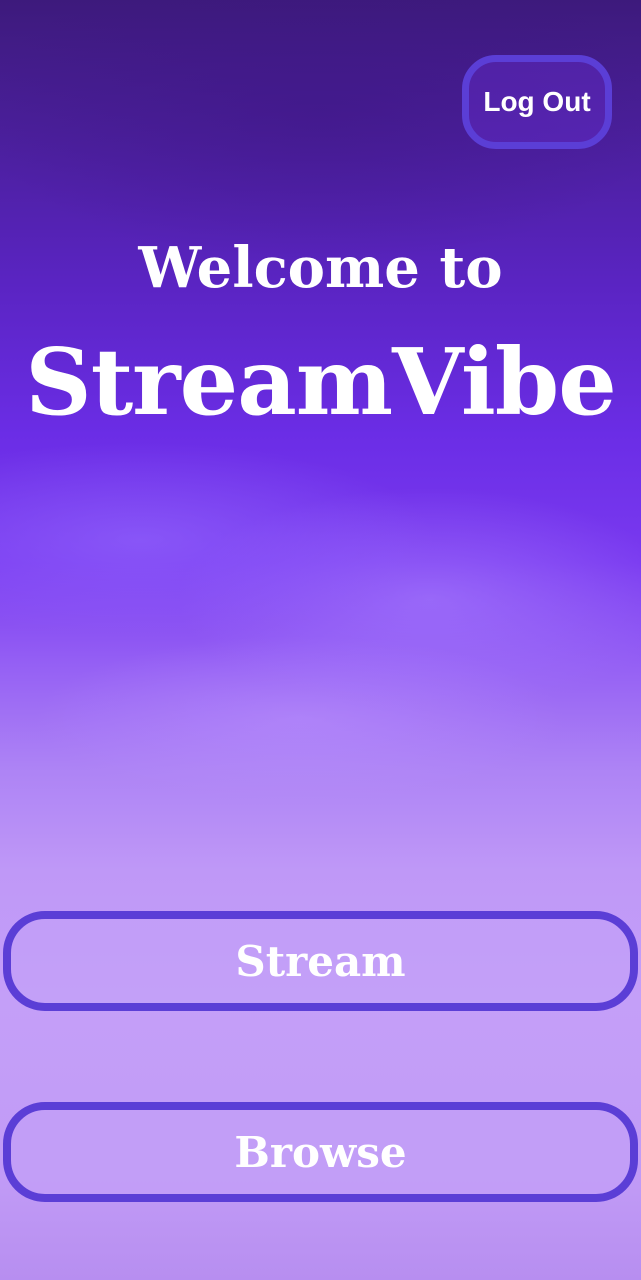 This screenshot has height=1280, width=641. What do you see at coordinates (320, 1152) in the screenshot?
I see `browse-button: Browse` at bounding box center [320, 1152].